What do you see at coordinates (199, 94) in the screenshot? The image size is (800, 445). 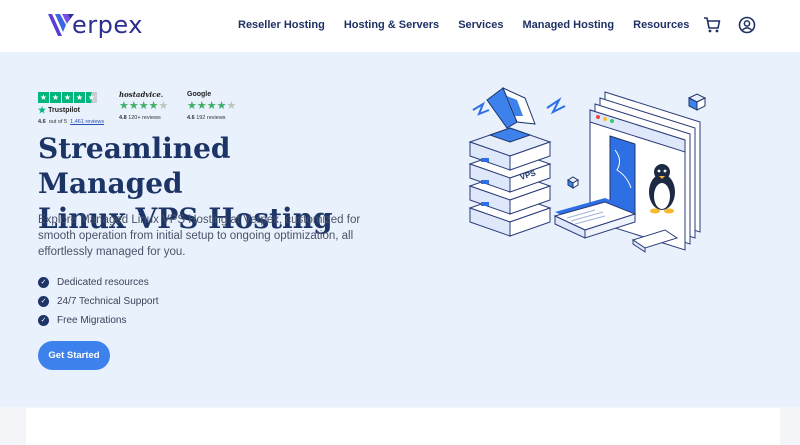 I see `google-label: Google` at bounding box center [199, 94].